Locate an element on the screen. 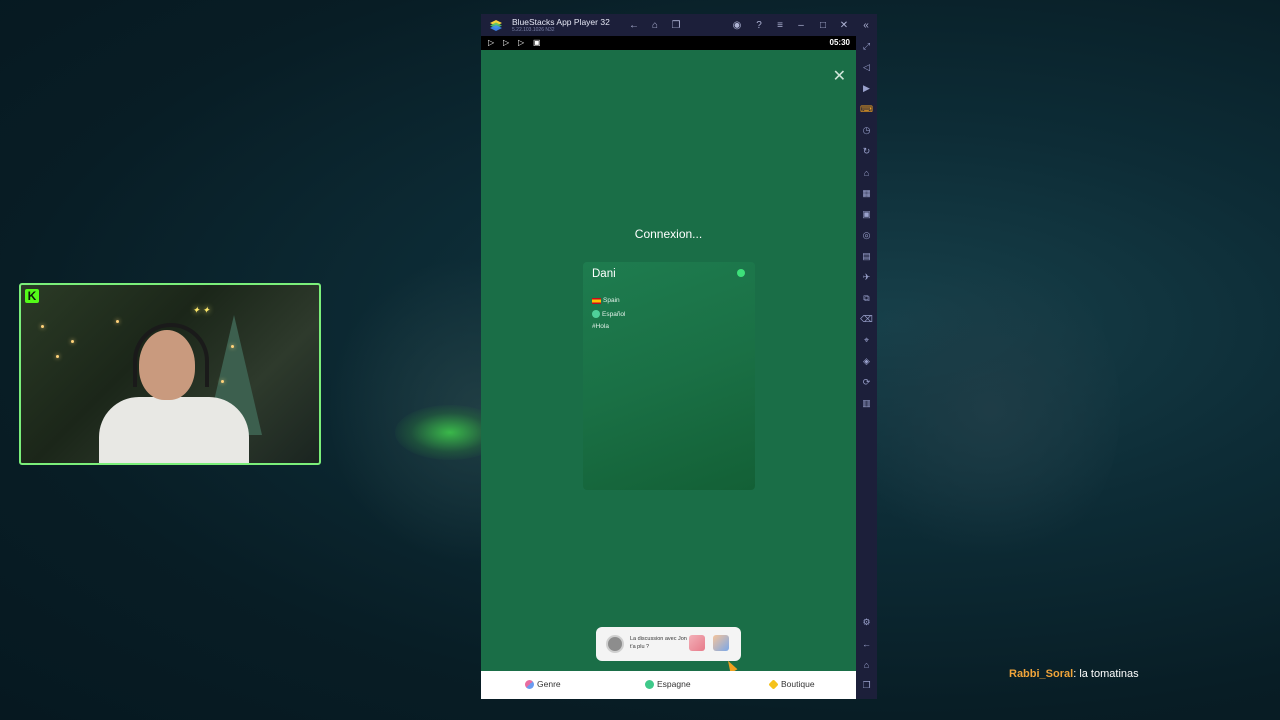 This screenshot has width=1280, height=720. profile-tag-label: #Hola is located at coordinates (600, 326).